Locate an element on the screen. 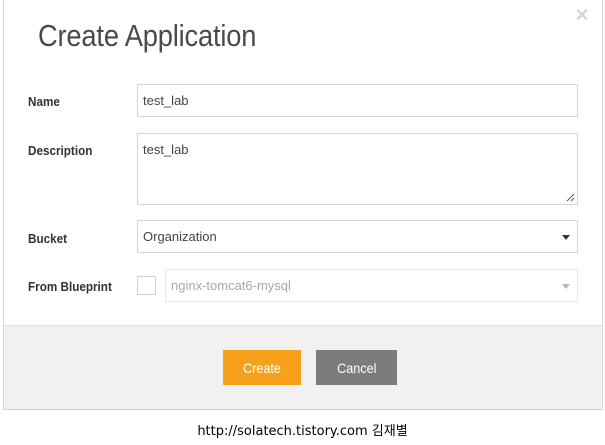 This screenshot has width=605, height=445. name-input: test_lab is located at coordinates (357, 100).